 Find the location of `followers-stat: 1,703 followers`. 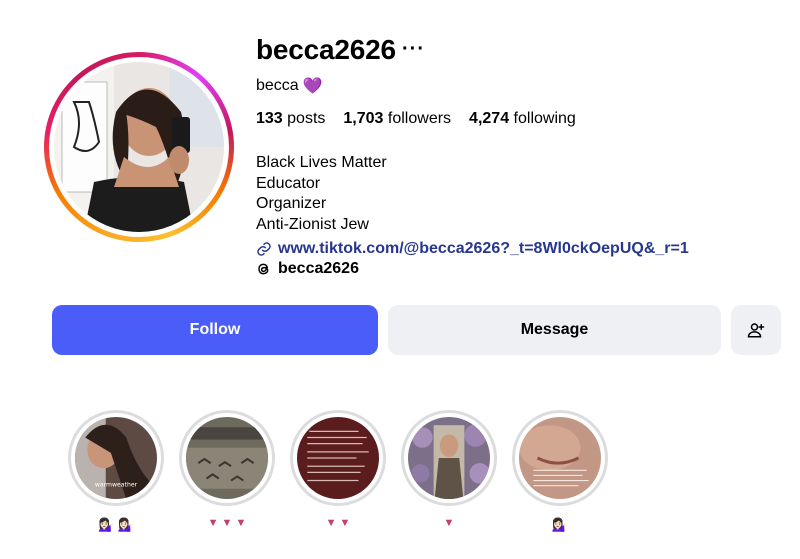

followers-stat: 1,703 followers is located at coordinates (397, 119).